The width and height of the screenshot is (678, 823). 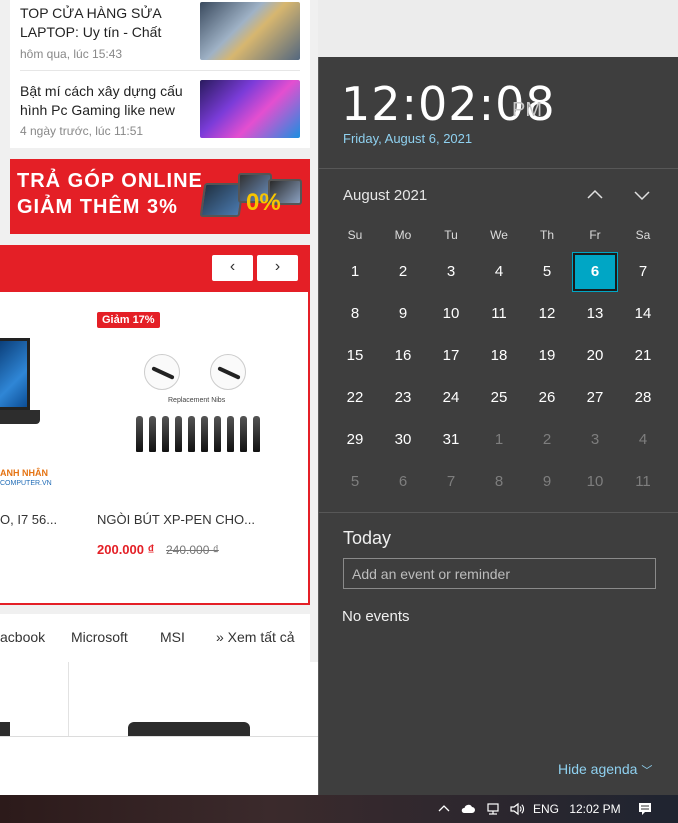 What do you see at coordinates (451, 235) in the screenshot?
I see `weekday-label: Tu` at bounding box center [451, 235].